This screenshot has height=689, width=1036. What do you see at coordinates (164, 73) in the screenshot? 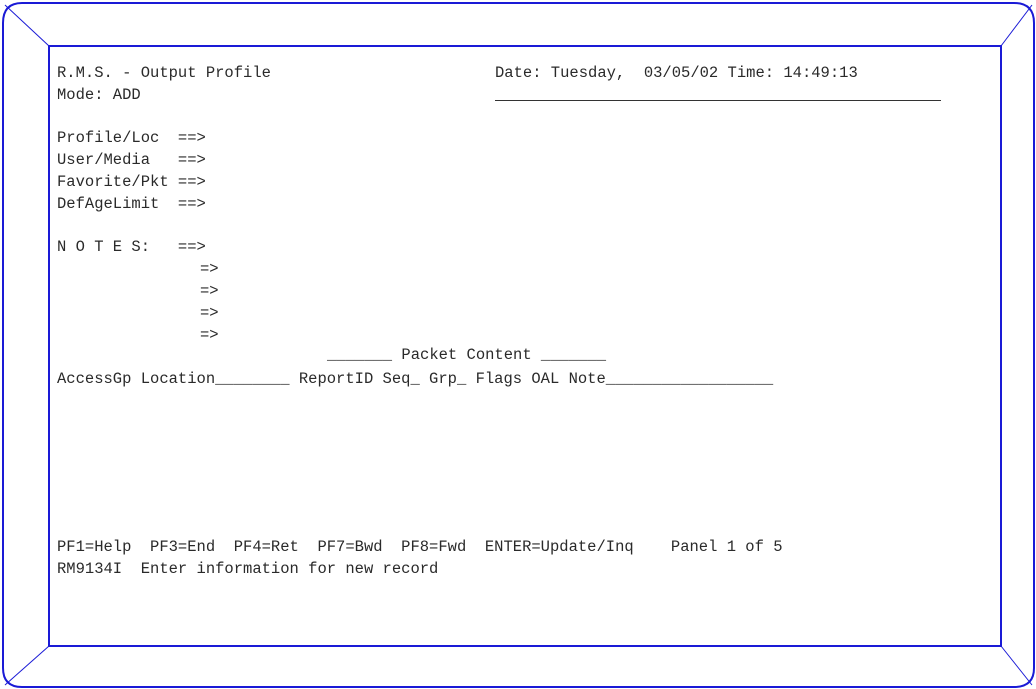
I see `screen-title: R.M.S. - Output Profile` at bounding box center [164, 73].